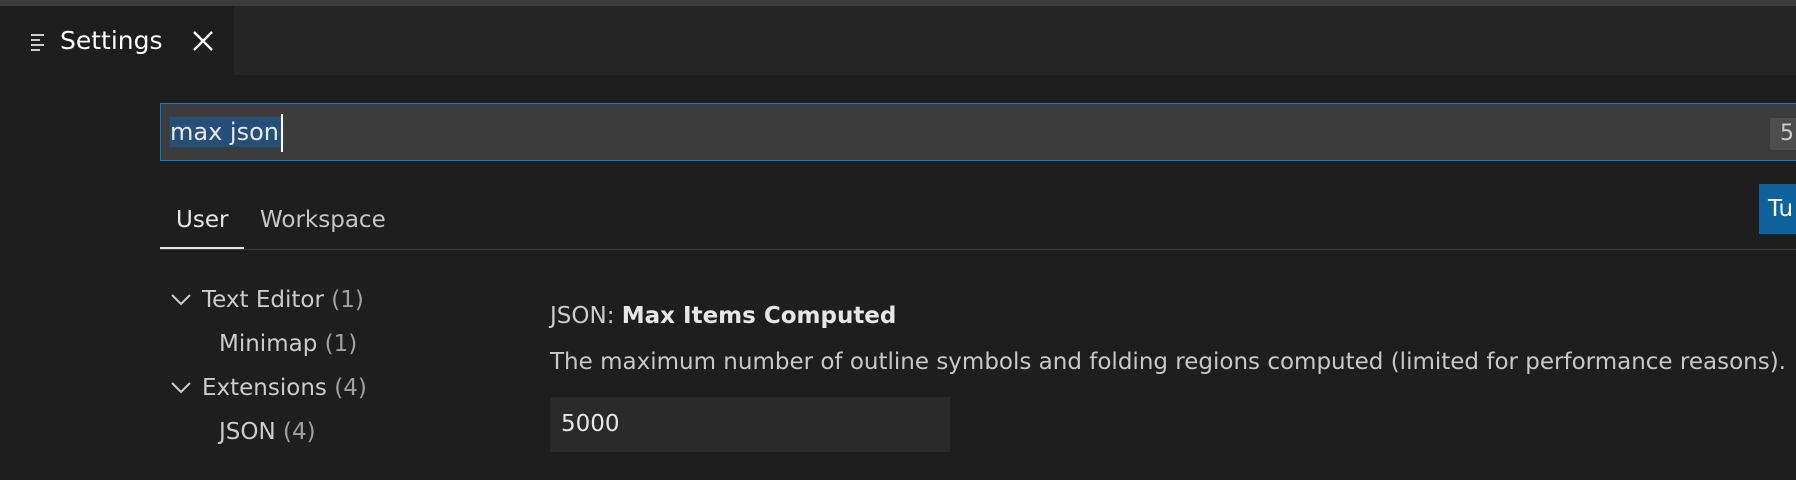 This screenshot has height=480, width=1796. I want to click on tab-workspace: Workspace, so click(323, 220).